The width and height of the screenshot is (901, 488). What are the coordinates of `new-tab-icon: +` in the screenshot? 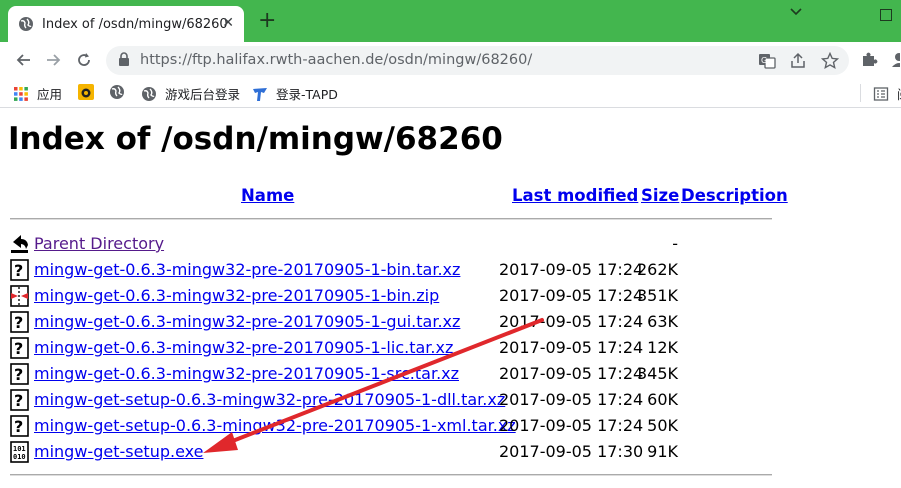 It's located at (267, 21).